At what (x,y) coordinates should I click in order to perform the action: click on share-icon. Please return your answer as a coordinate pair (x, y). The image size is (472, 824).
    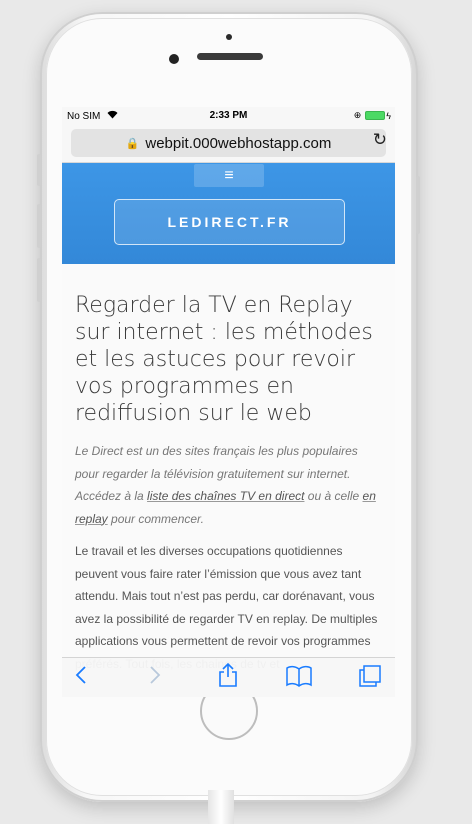
    Looking at the image, I should click on (228, 678).